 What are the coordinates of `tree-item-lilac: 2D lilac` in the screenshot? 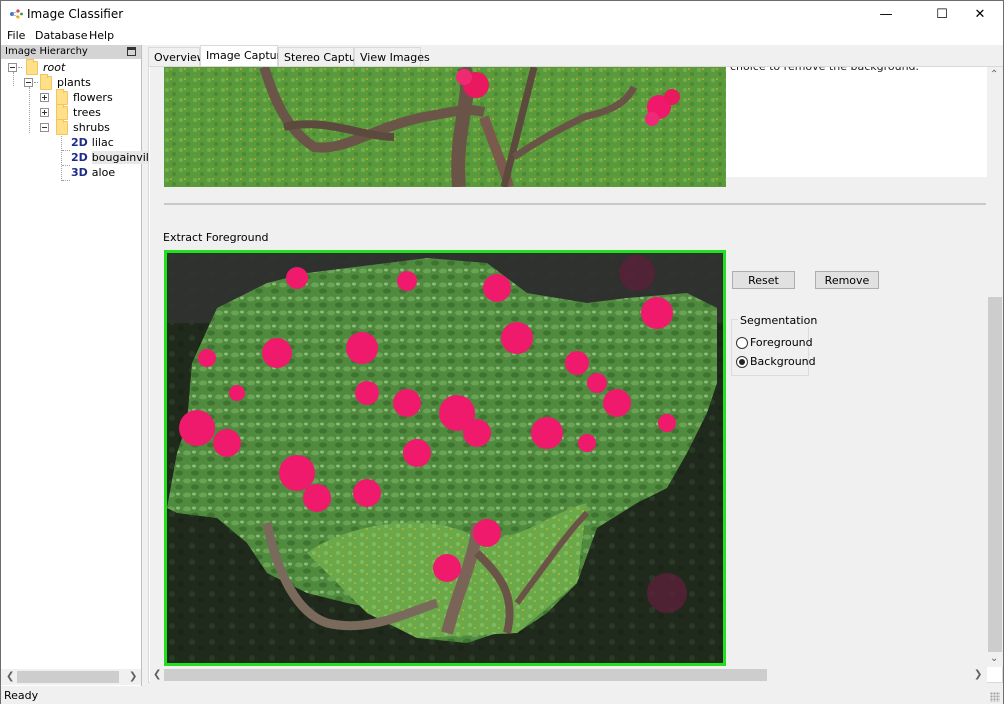 It's located at (92, 142).